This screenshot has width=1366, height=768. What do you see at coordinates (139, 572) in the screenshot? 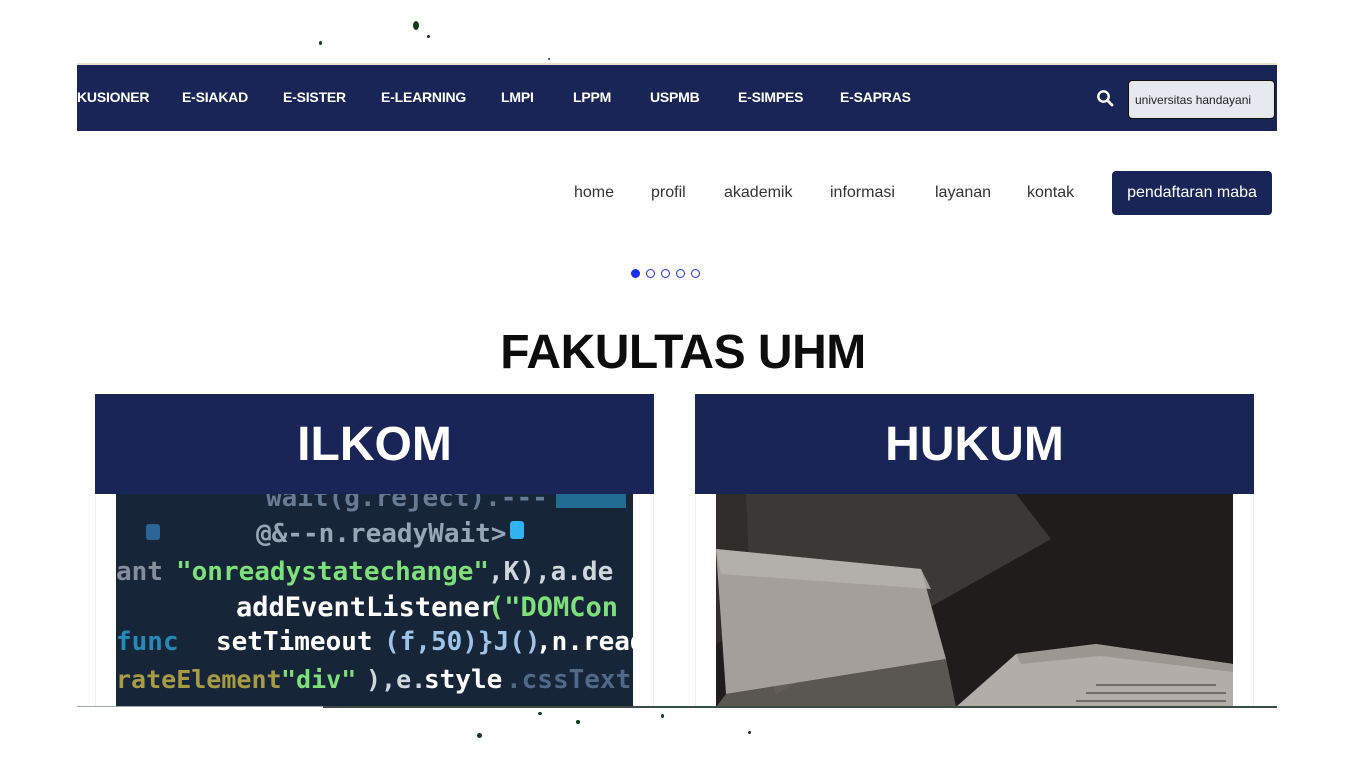
I see `svg-text: ant` at bounding box center [139, 572].